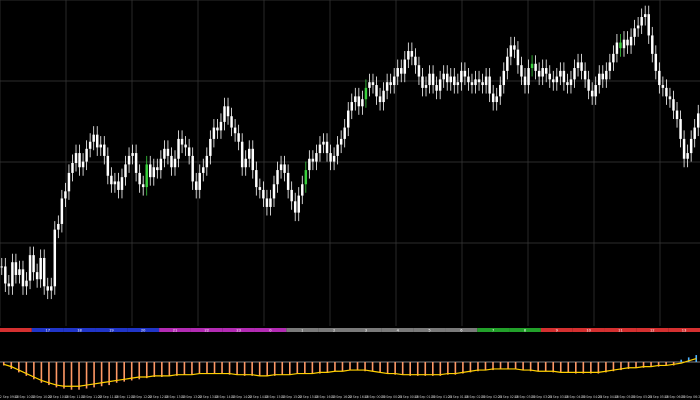  I want to click on session-label: 1, so click(302, 330).